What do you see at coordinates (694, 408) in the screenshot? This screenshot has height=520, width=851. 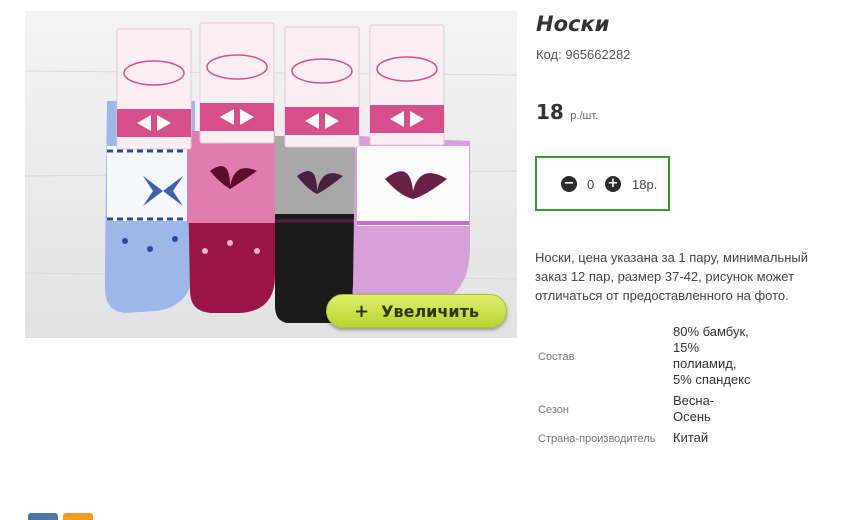 I see `property-value: Весна-Осень` at bounding box center [694, 408].